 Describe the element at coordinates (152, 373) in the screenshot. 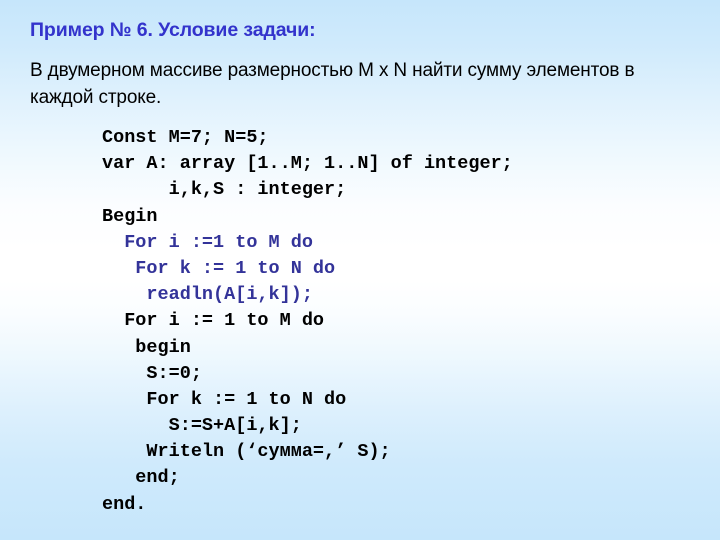

I see `code-line: S:=0;` at that location.